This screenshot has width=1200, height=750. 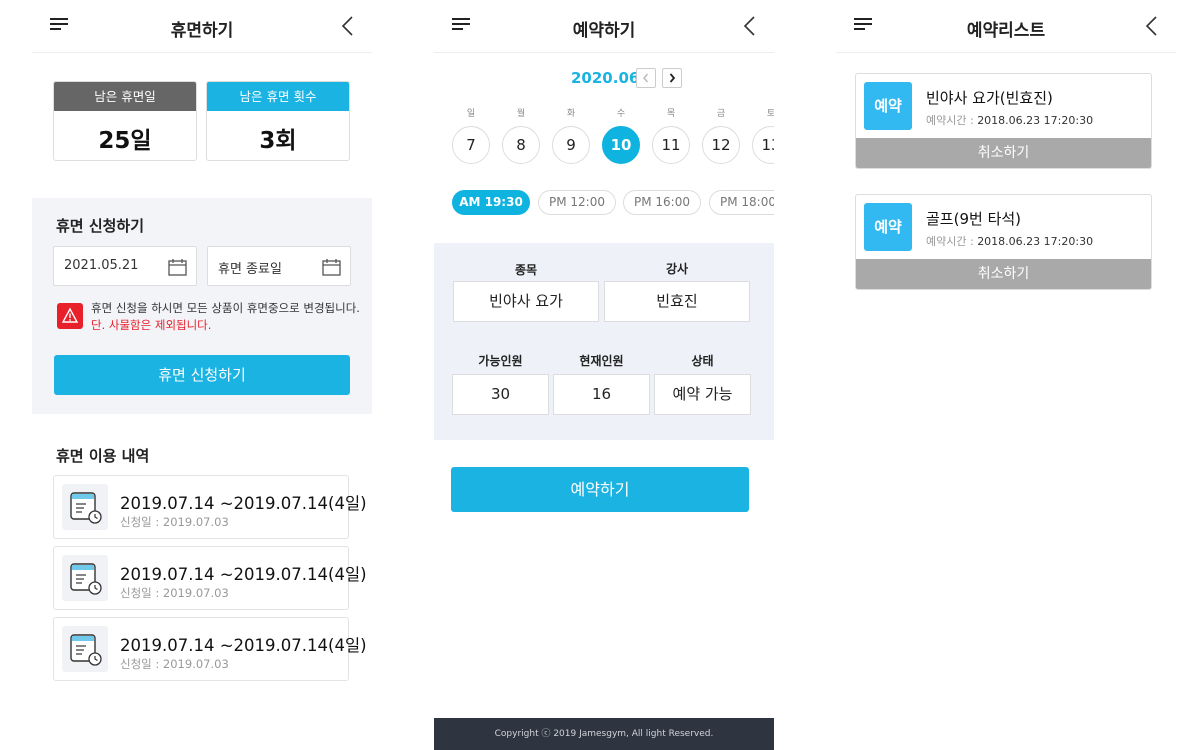 I want to click on notice-exception-text: 단. 사물함은 제외됩니다., so click(x=151, y=325).